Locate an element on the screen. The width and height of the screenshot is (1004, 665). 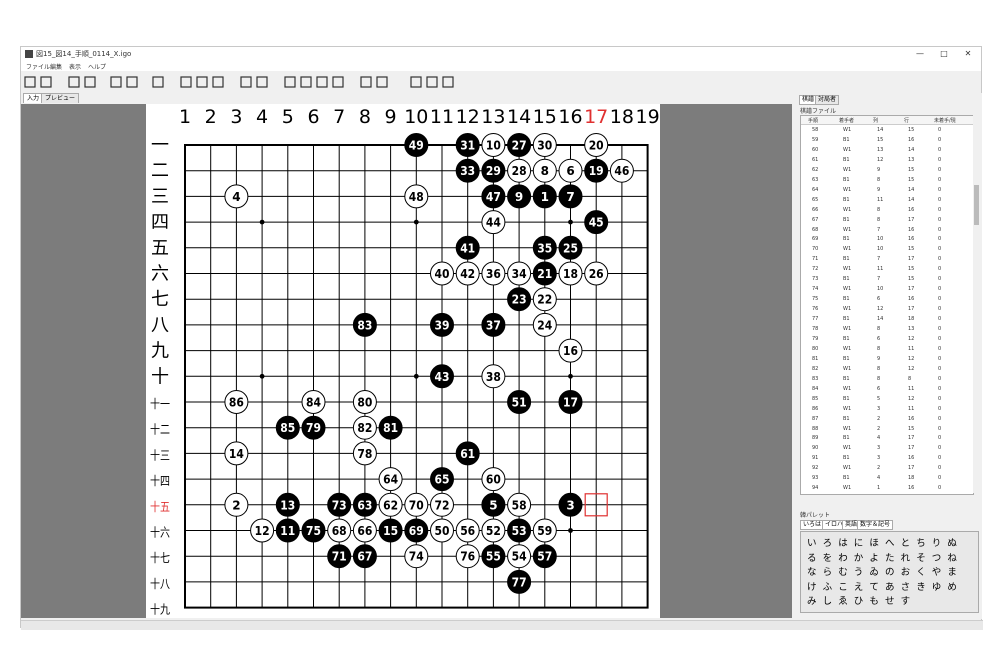
kana-key: け is located at coordinates (812, 586).